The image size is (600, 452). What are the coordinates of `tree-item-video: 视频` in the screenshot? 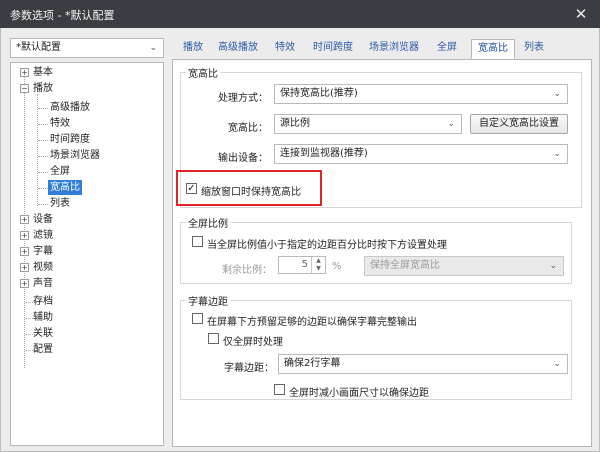 It's located at (43, 267).